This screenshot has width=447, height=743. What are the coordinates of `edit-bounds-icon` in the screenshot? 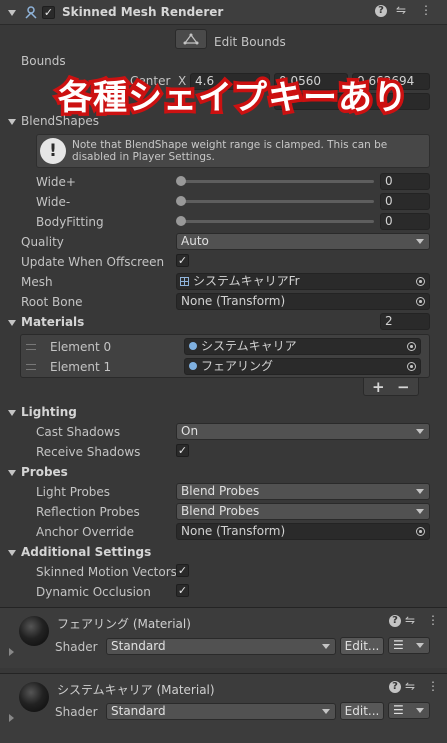 It's located at (191, 39).